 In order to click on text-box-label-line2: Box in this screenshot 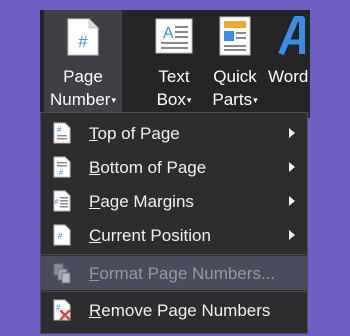, I will do `click(171, 99)`.